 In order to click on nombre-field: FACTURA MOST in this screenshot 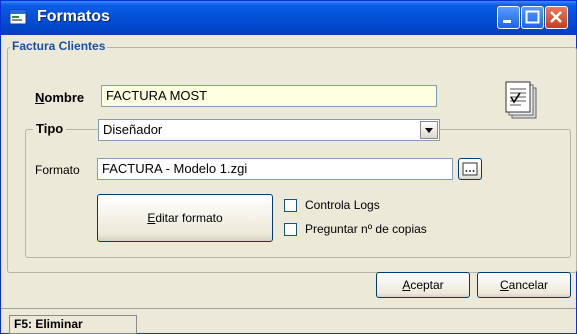, I will do `click(269, 96)`.